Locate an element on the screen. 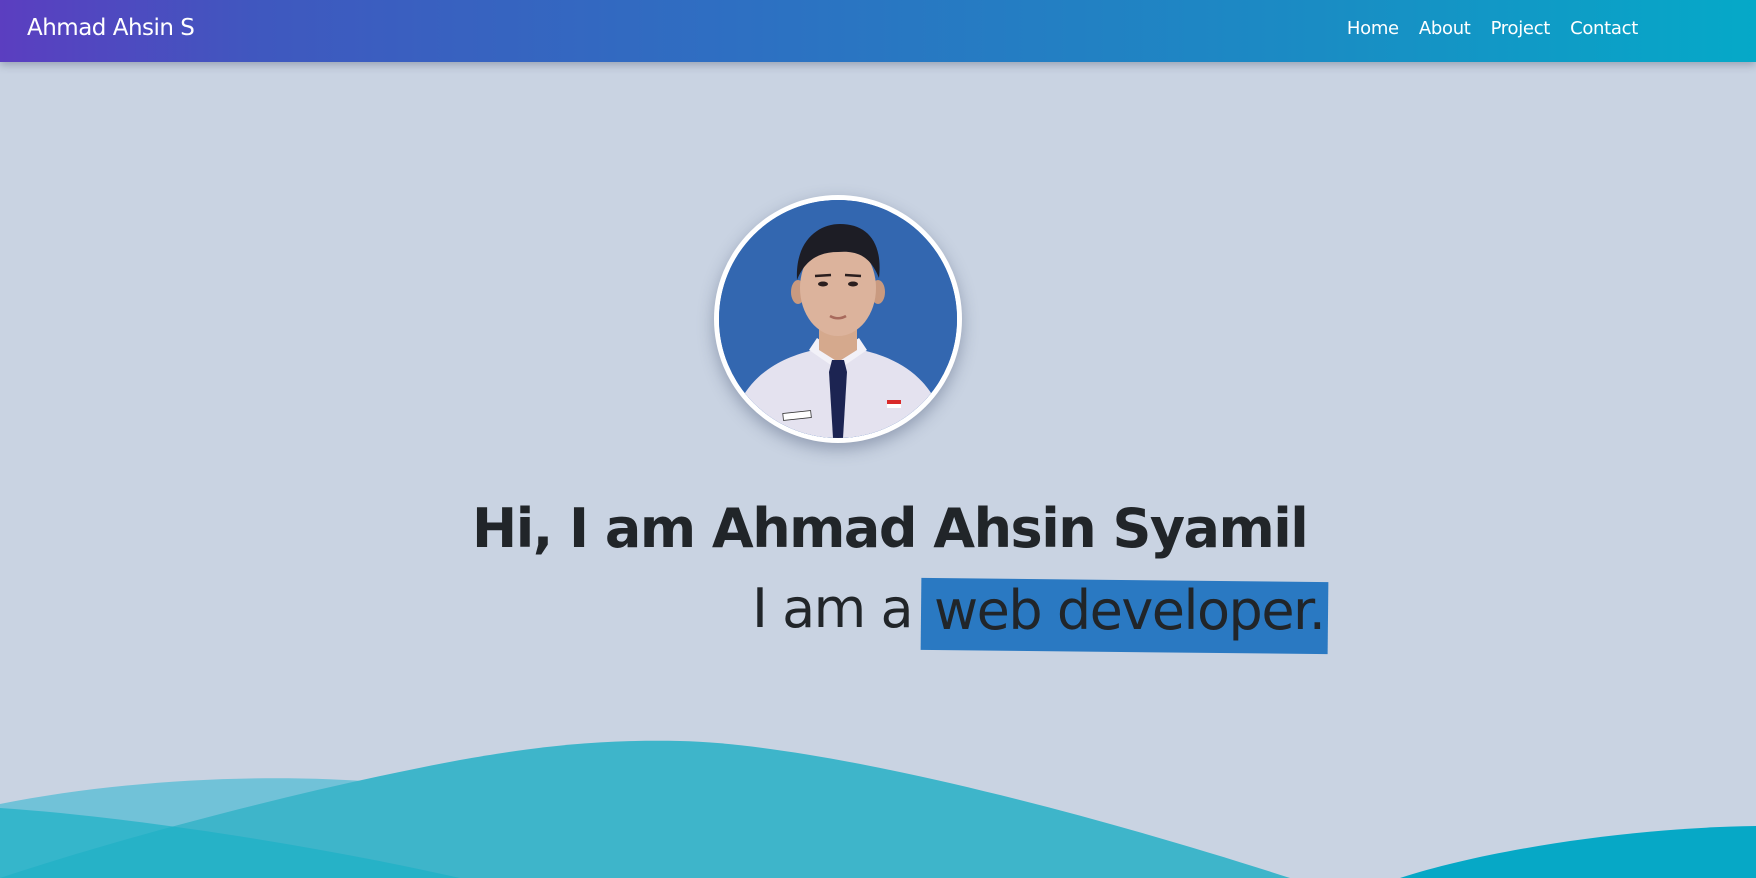  nav-links: Home About Project Contact is located at coordinates (1492, 28).